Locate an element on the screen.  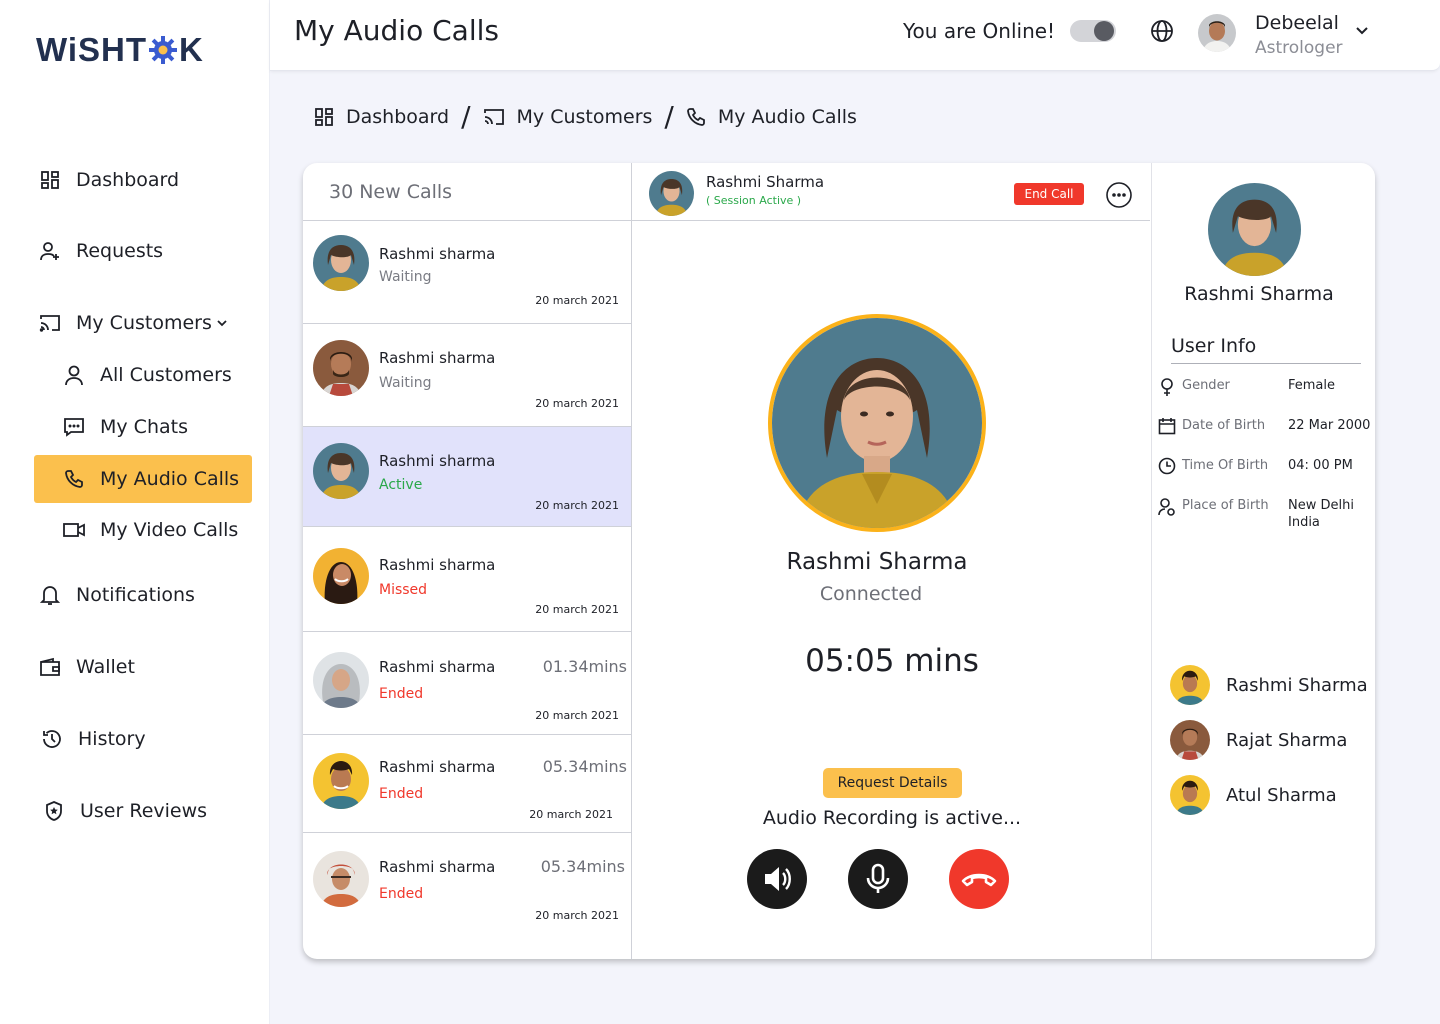
sidebar-item-label: Wallet is located at coordinates (105, 667).